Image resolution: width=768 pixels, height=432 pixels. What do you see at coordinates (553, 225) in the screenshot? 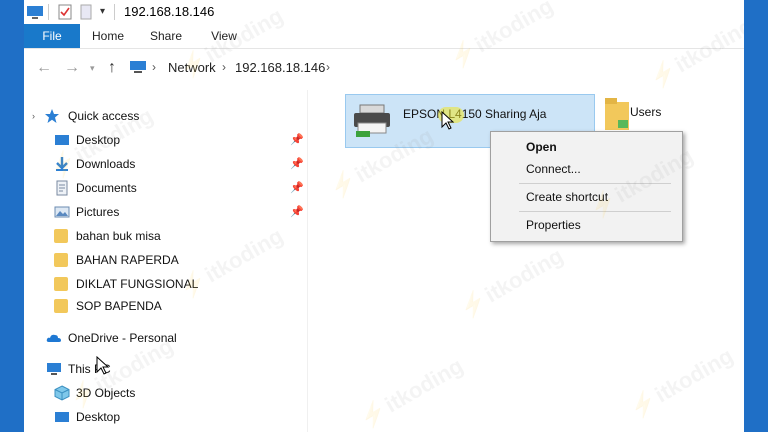
I see `menu-item-properties: Properties` at bounding box center [553, 225].